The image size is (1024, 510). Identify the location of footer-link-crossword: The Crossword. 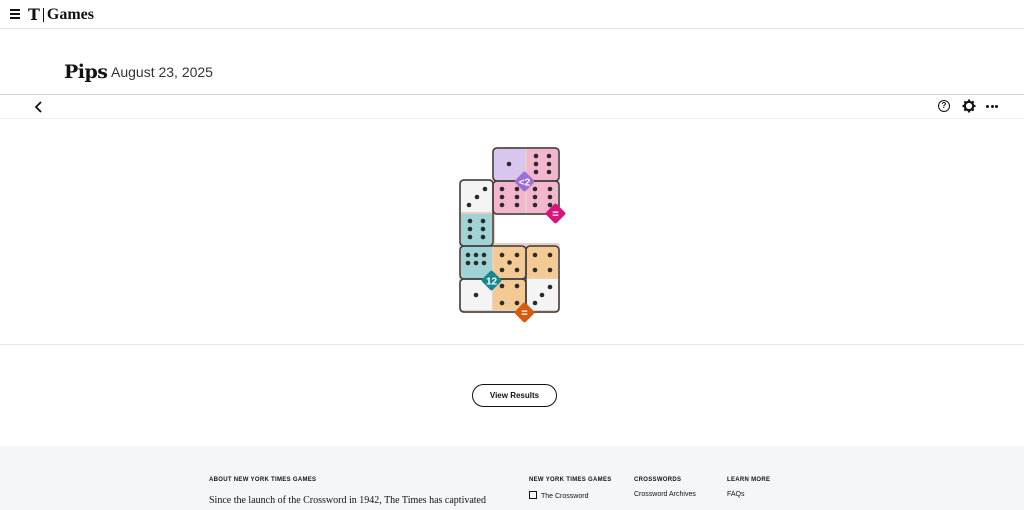
(558, 495).